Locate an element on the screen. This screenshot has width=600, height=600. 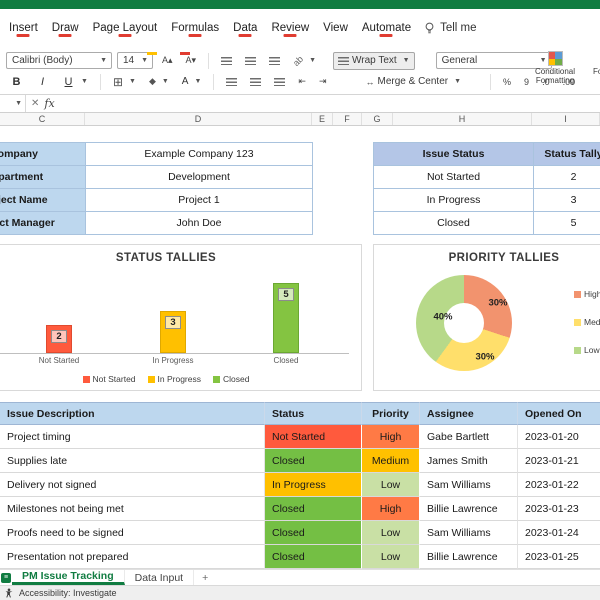
menu-tab-review: Review is located at coordinates (290, 28).